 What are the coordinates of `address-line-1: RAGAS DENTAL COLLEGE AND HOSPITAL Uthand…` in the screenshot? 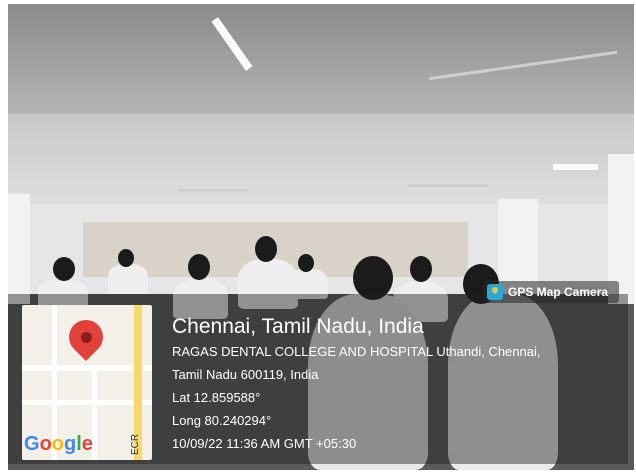 It's located at (356, 351).